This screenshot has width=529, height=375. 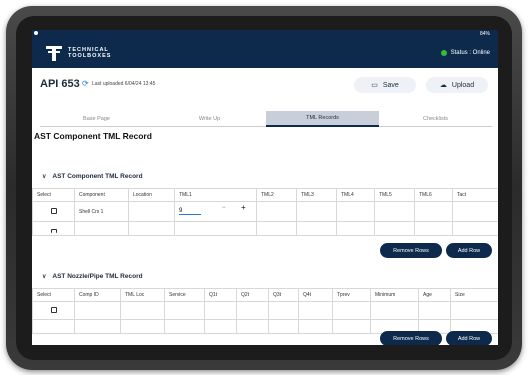 I want to click on table-row: Shell Crs 1 9 − +, so click(x=265, y=211).